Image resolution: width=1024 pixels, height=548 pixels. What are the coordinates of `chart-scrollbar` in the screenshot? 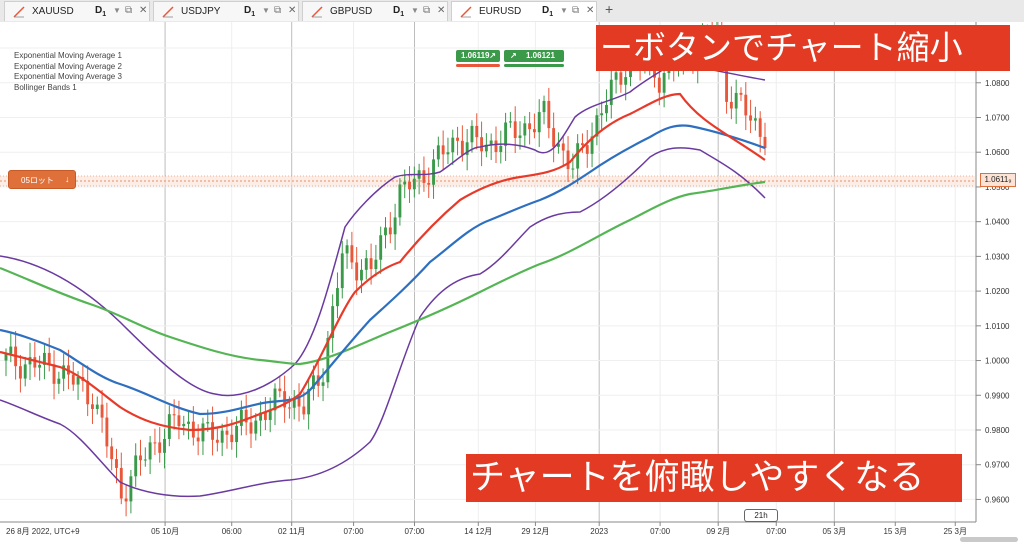 It's located at (989, 539).